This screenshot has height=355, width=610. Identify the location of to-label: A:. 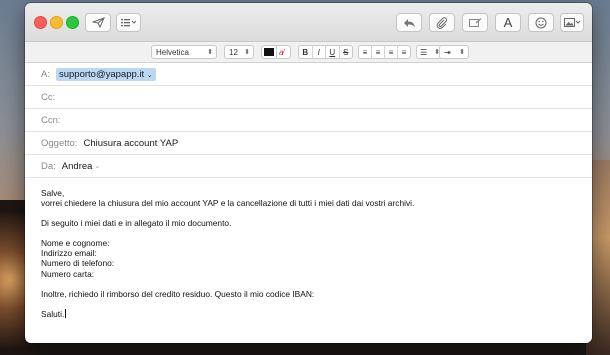
(45, 74).